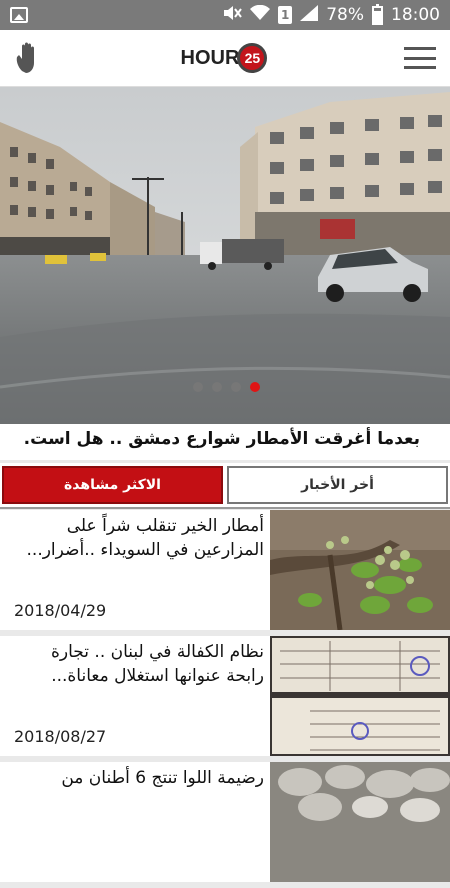 This screenshot has height=888, width=450. I want to click on app-bar: HOUR 25, so click(225, 58).